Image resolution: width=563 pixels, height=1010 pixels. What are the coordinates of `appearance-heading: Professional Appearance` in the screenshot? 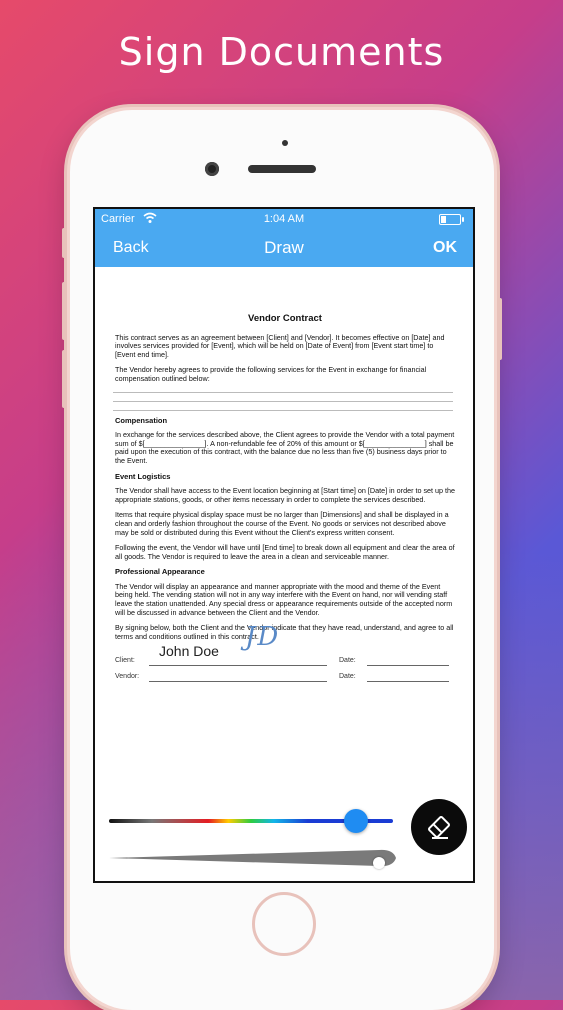 It's located at (160, 572).